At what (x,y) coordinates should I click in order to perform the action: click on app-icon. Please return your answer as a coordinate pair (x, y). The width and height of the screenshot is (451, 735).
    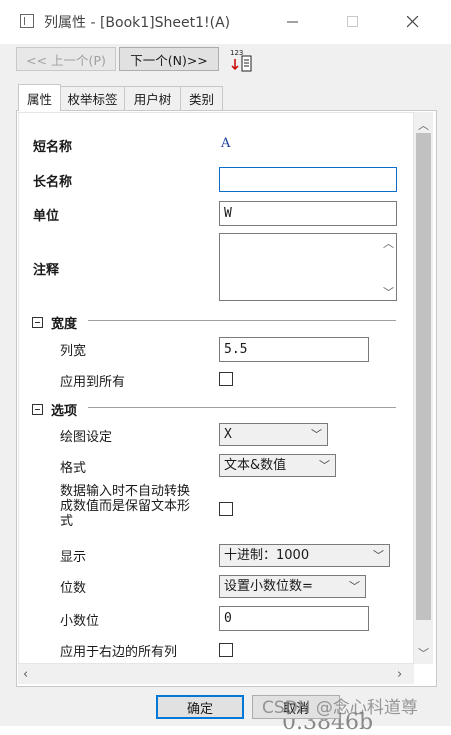
    Looking at the image, I should click on (27, 21).